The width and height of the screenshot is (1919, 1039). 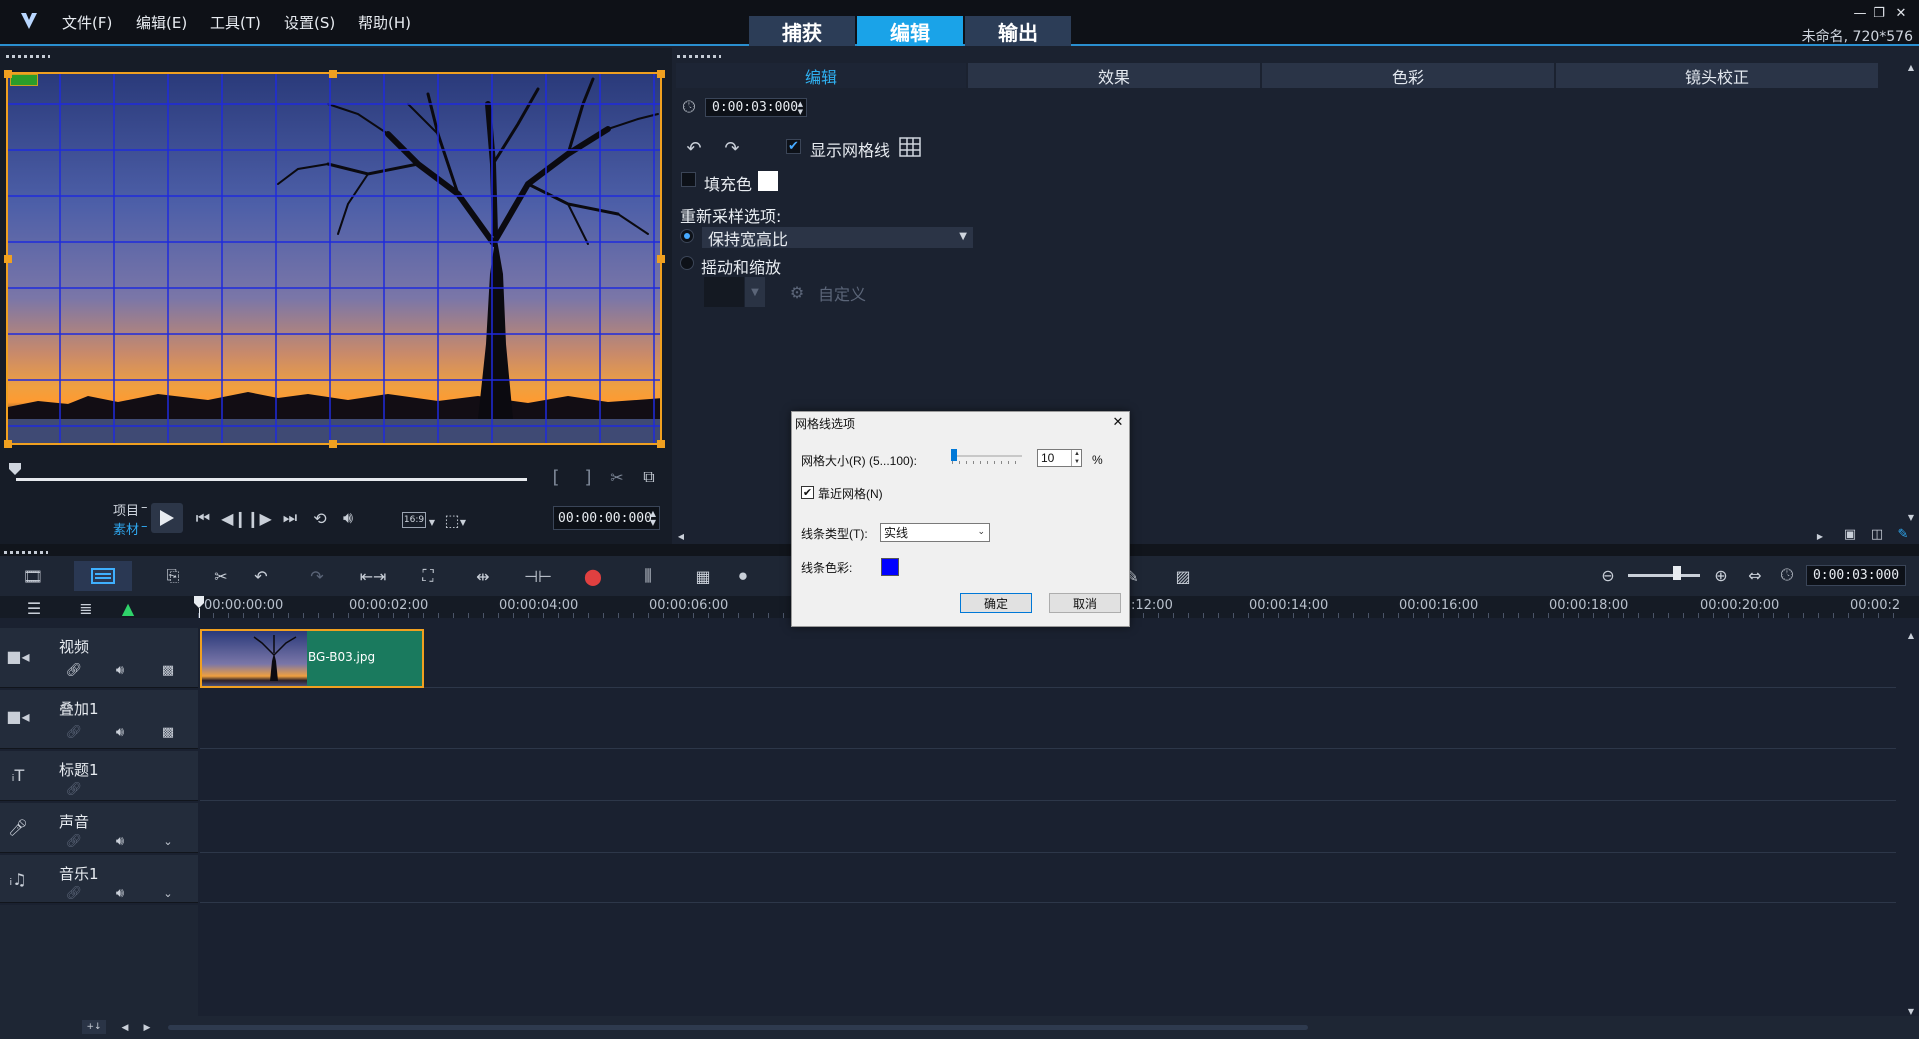 I want to click on resample-radio, so click(x=687, y=236).